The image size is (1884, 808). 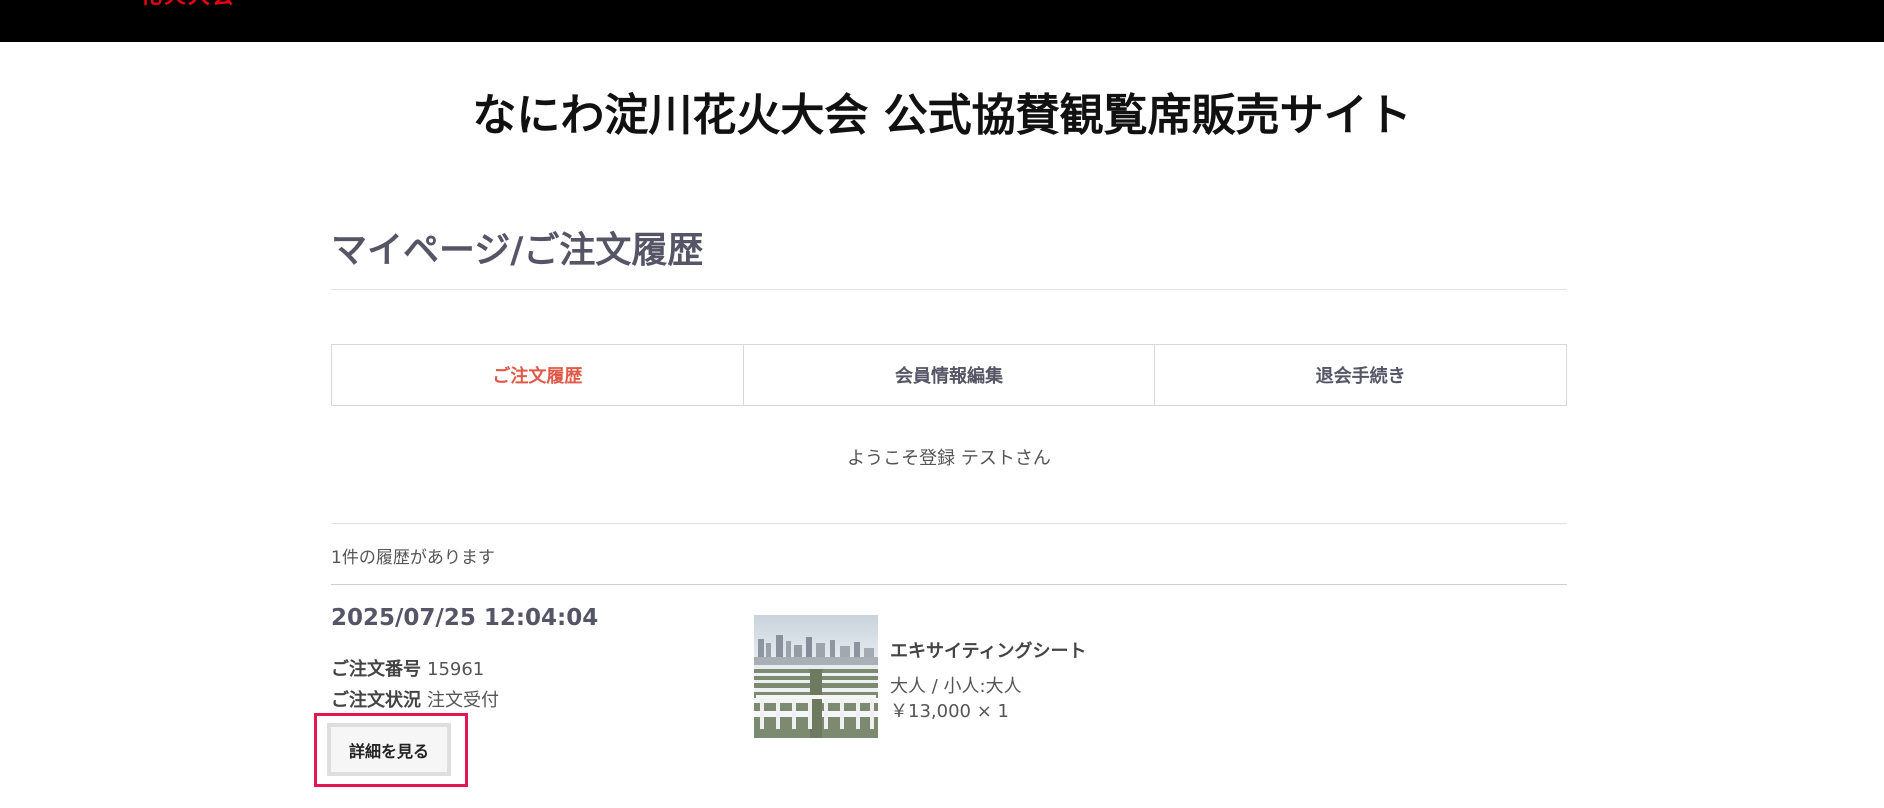 I want to click on order-number: ご注文番号 15961, so click(x=407, y=668).